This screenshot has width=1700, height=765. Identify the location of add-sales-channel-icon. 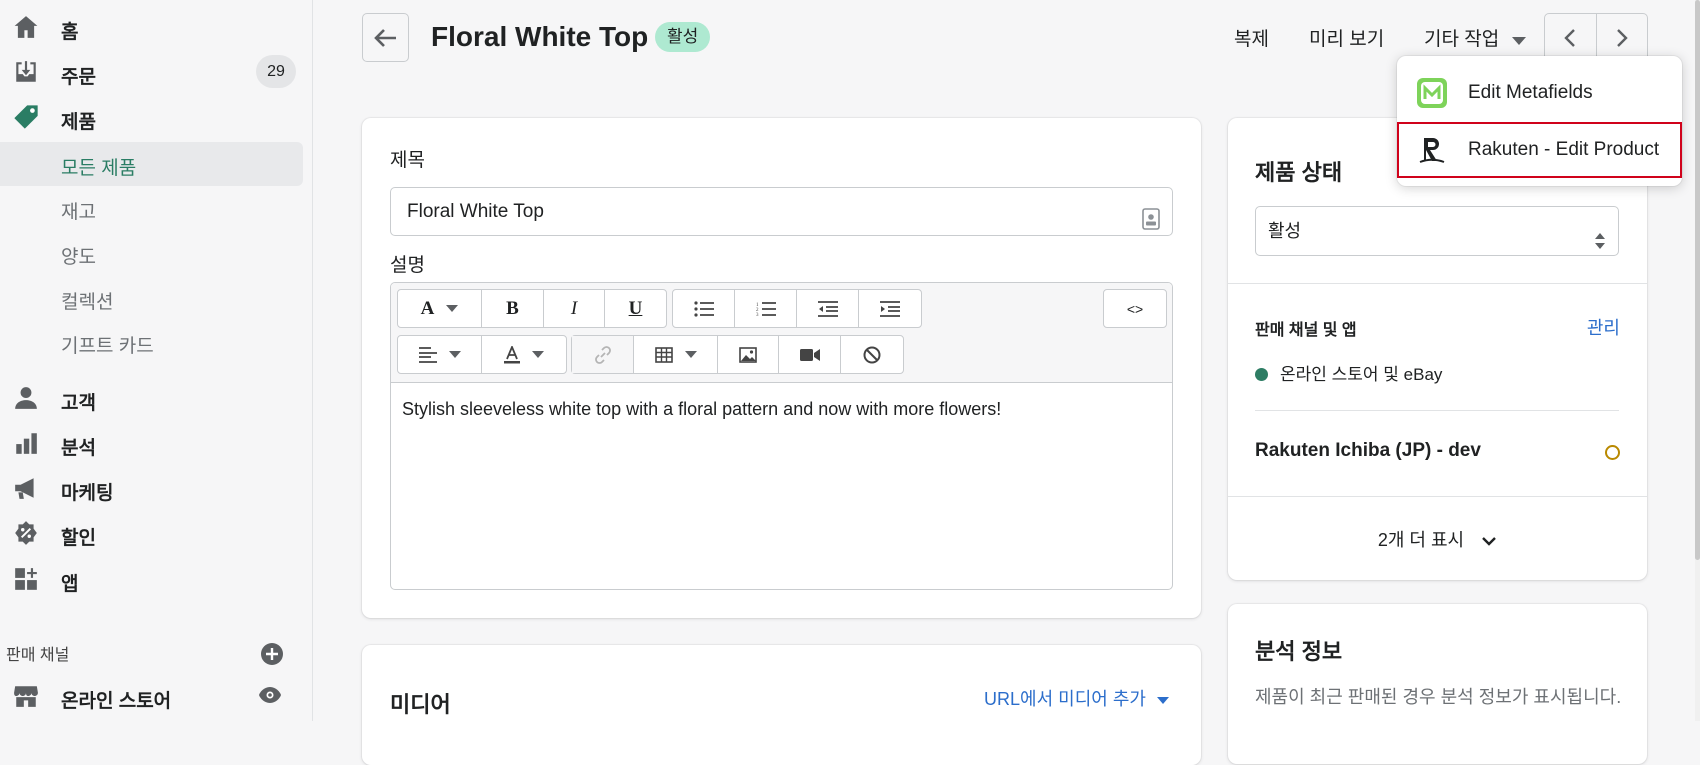
(272, 654).